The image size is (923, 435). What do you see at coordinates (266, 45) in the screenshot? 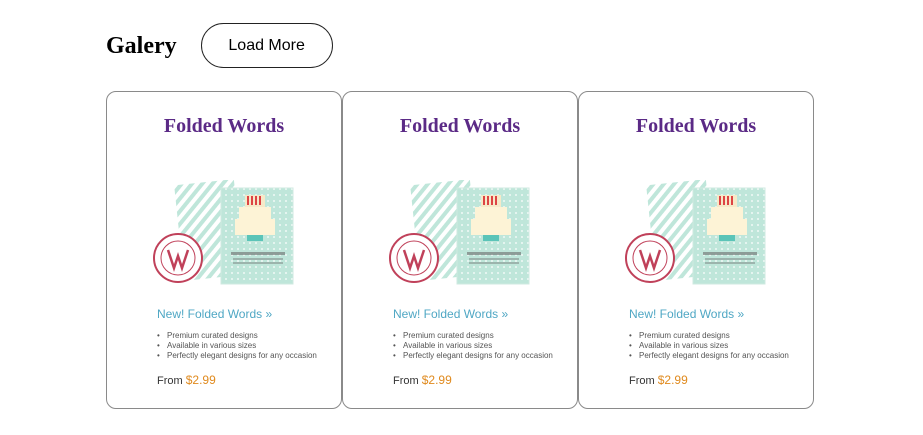
I see `load-more-button: Load More` at bounding box center [266, 45].